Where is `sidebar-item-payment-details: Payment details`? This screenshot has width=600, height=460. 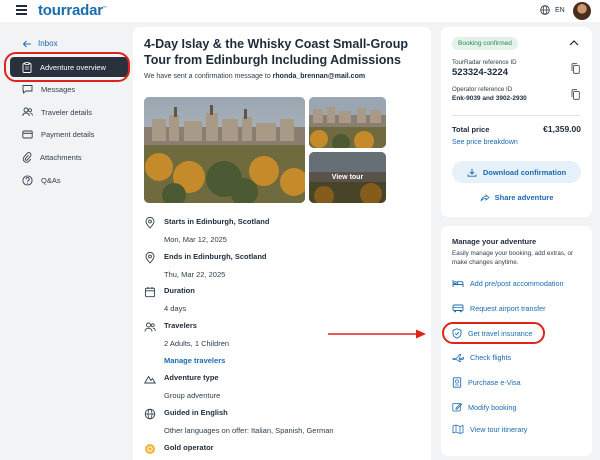
sidebar-item-payment-details: Payment details is located at coordinates (69, 134).